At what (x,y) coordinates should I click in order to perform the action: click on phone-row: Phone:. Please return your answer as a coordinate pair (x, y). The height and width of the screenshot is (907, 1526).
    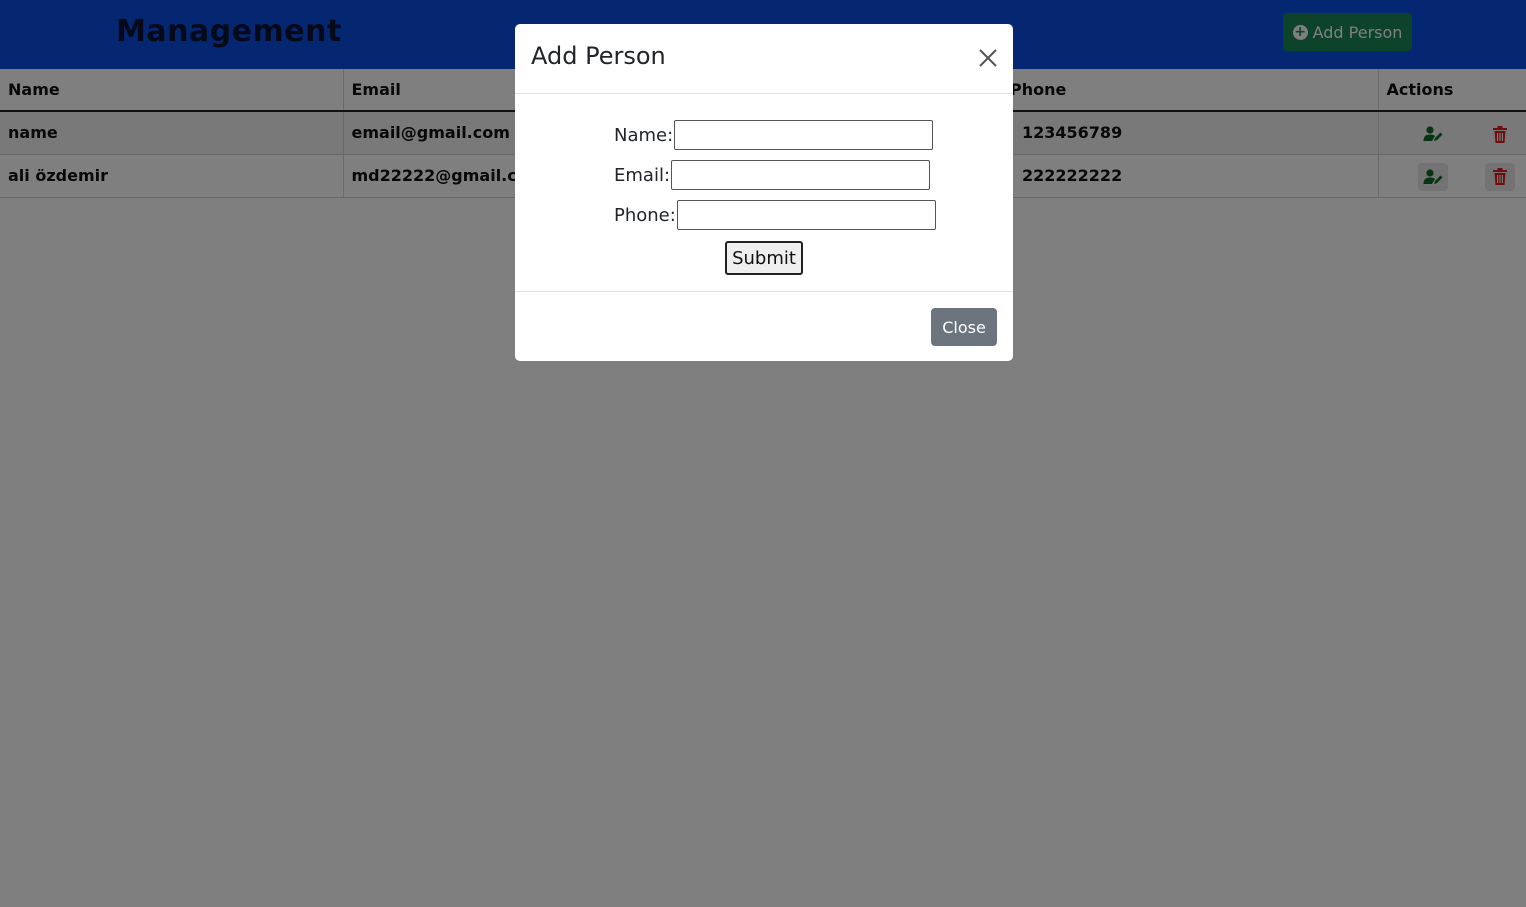
    Looking at the image, I should click on (775, 215).